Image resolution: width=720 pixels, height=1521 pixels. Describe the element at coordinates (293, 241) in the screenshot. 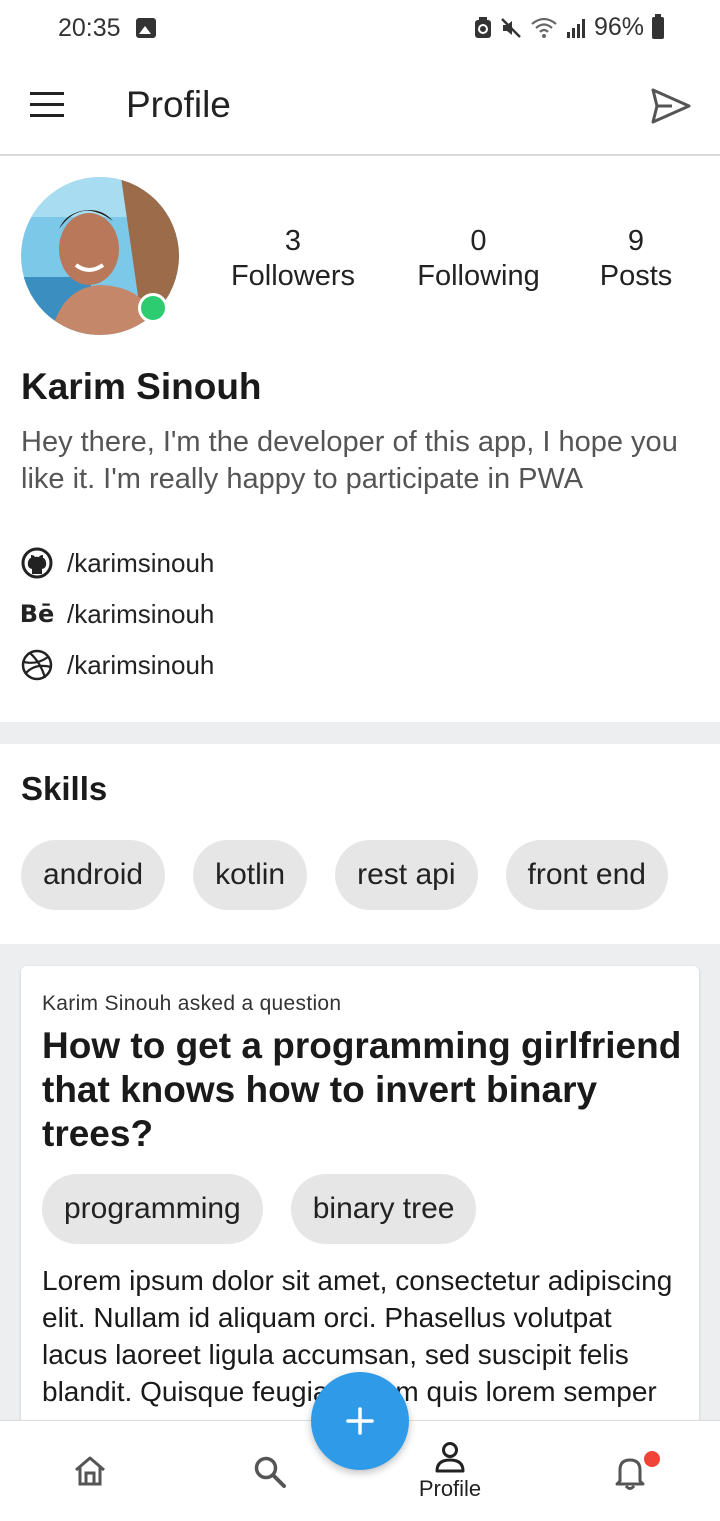

I see `followers-count: 3` at that location.